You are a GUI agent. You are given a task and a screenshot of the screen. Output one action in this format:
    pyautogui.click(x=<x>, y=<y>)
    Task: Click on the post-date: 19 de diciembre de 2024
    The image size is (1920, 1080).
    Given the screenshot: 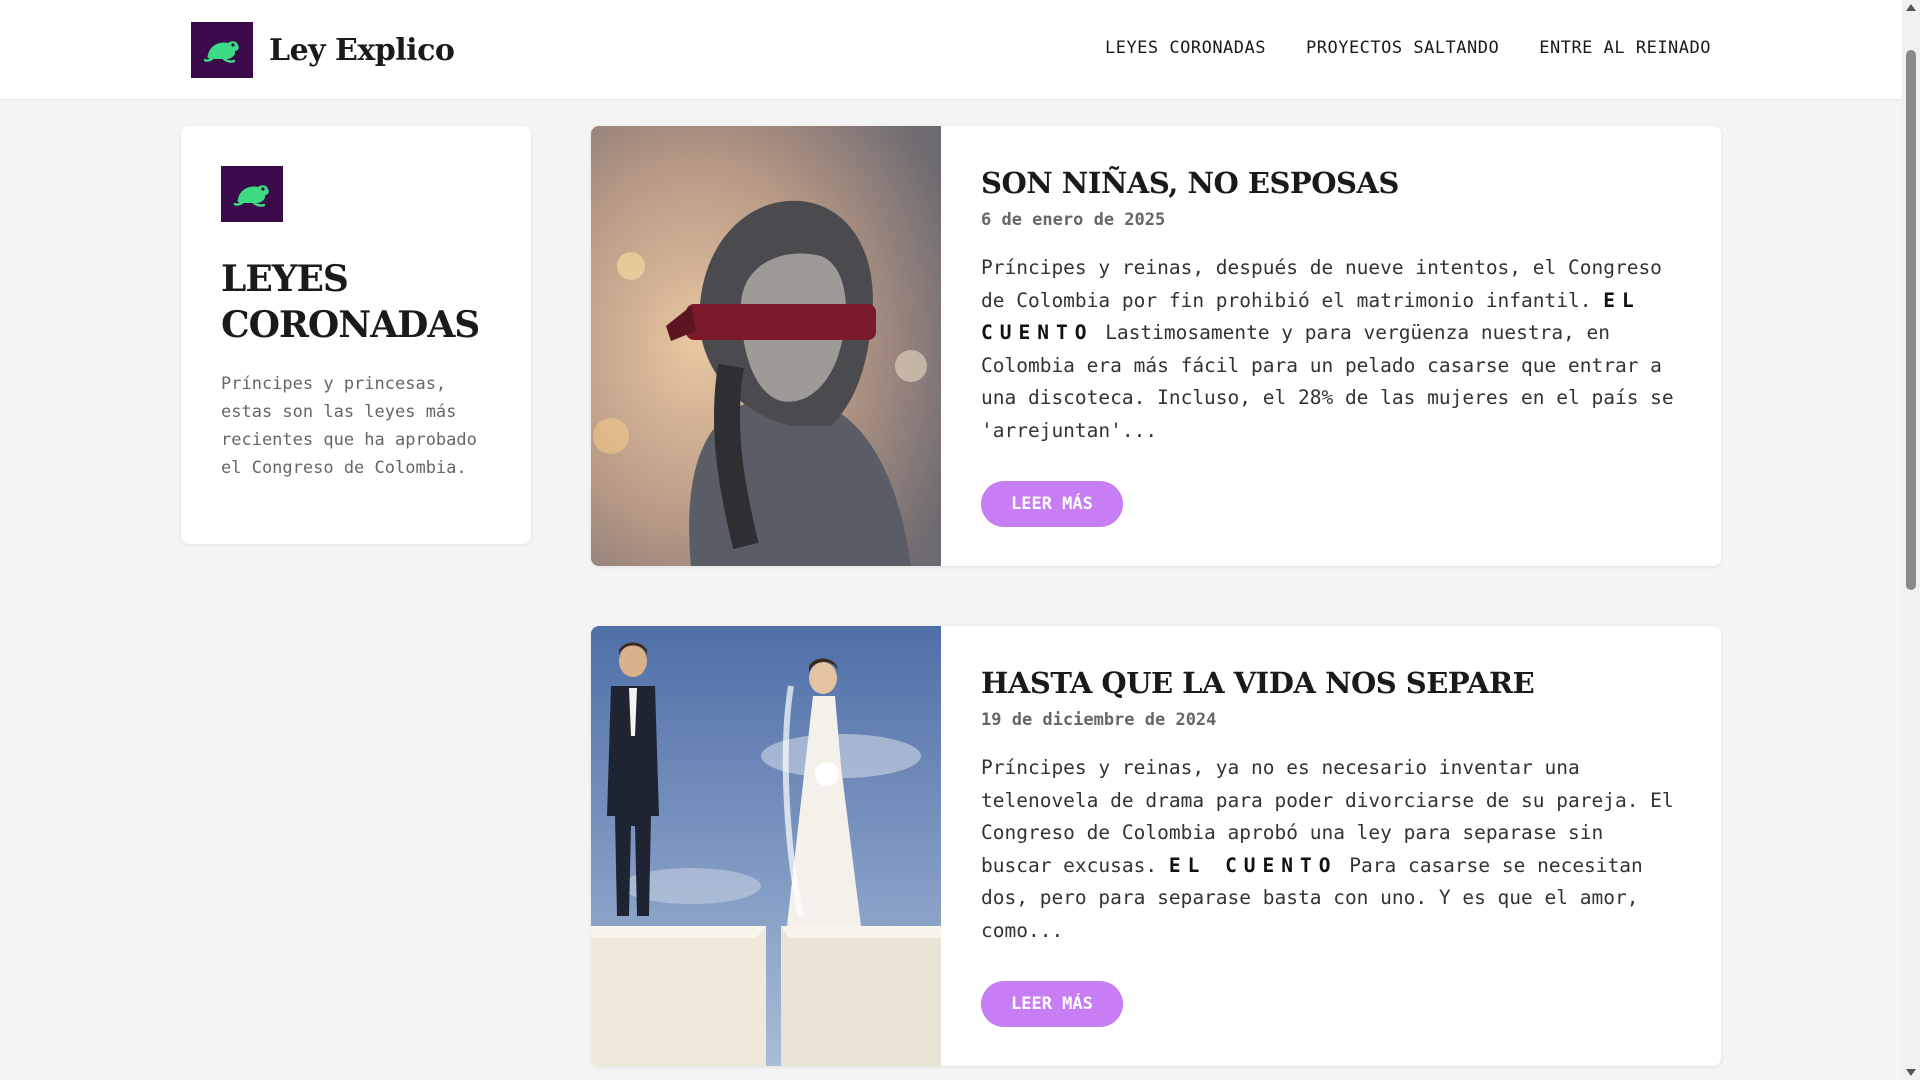 What is the action you would take?
    pyautogui.click(x=1099, y=720)
    